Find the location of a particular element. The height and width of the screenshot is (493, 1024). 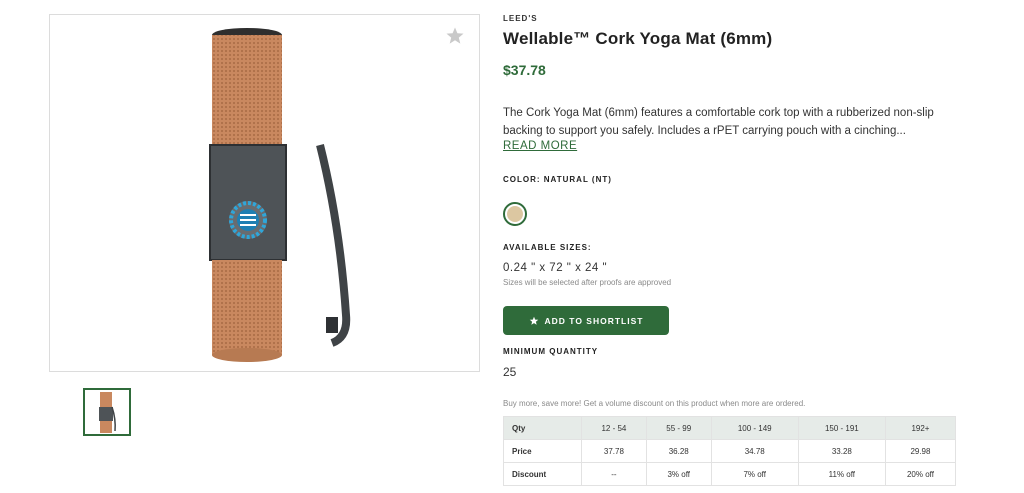

table-cell: 7% off is located at coordinates (754, 474).